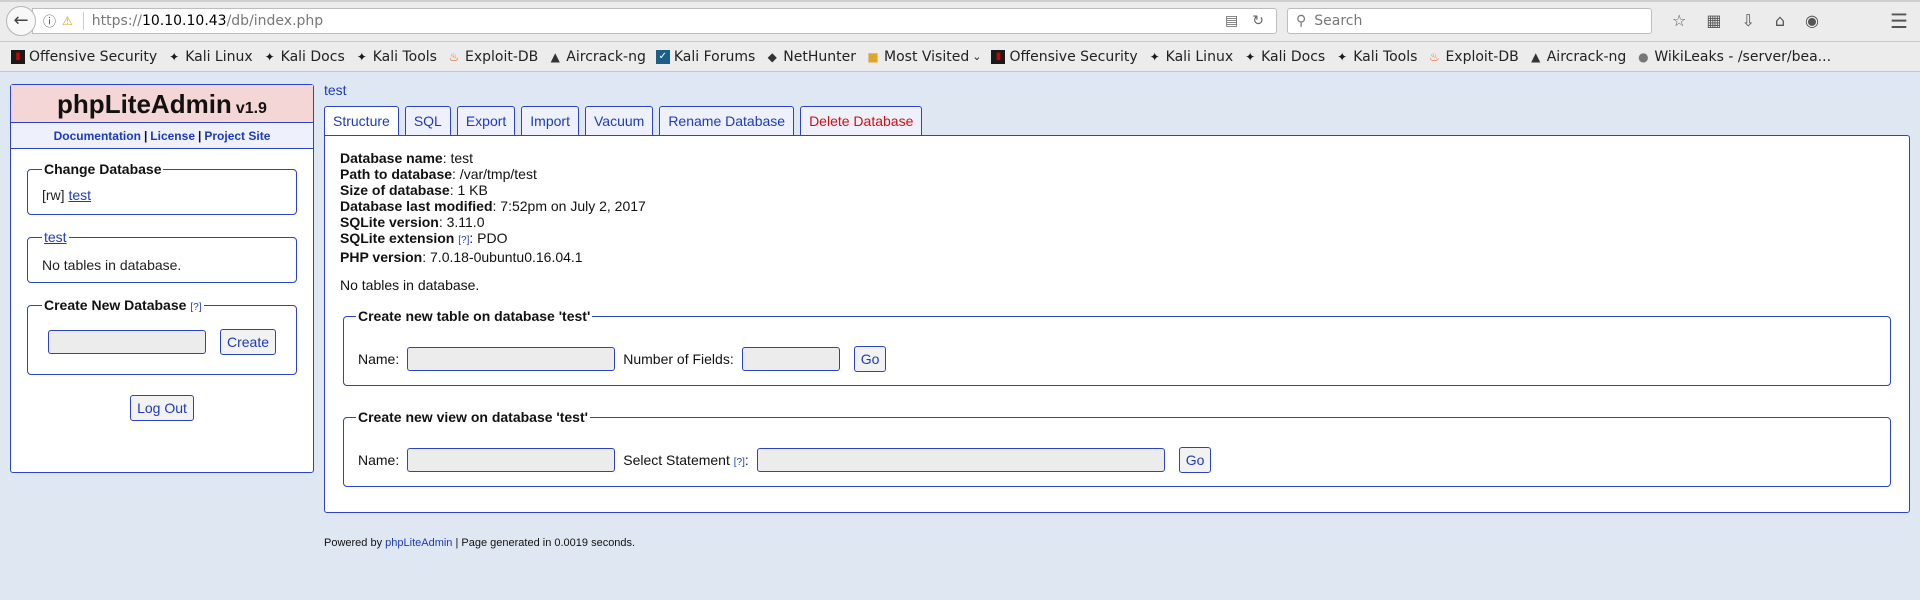 The image size is (1920, 600). What do you see at coordinates (511, 359) in the screenshot?
I see `table-name-input` at bounding box center [511, 359].